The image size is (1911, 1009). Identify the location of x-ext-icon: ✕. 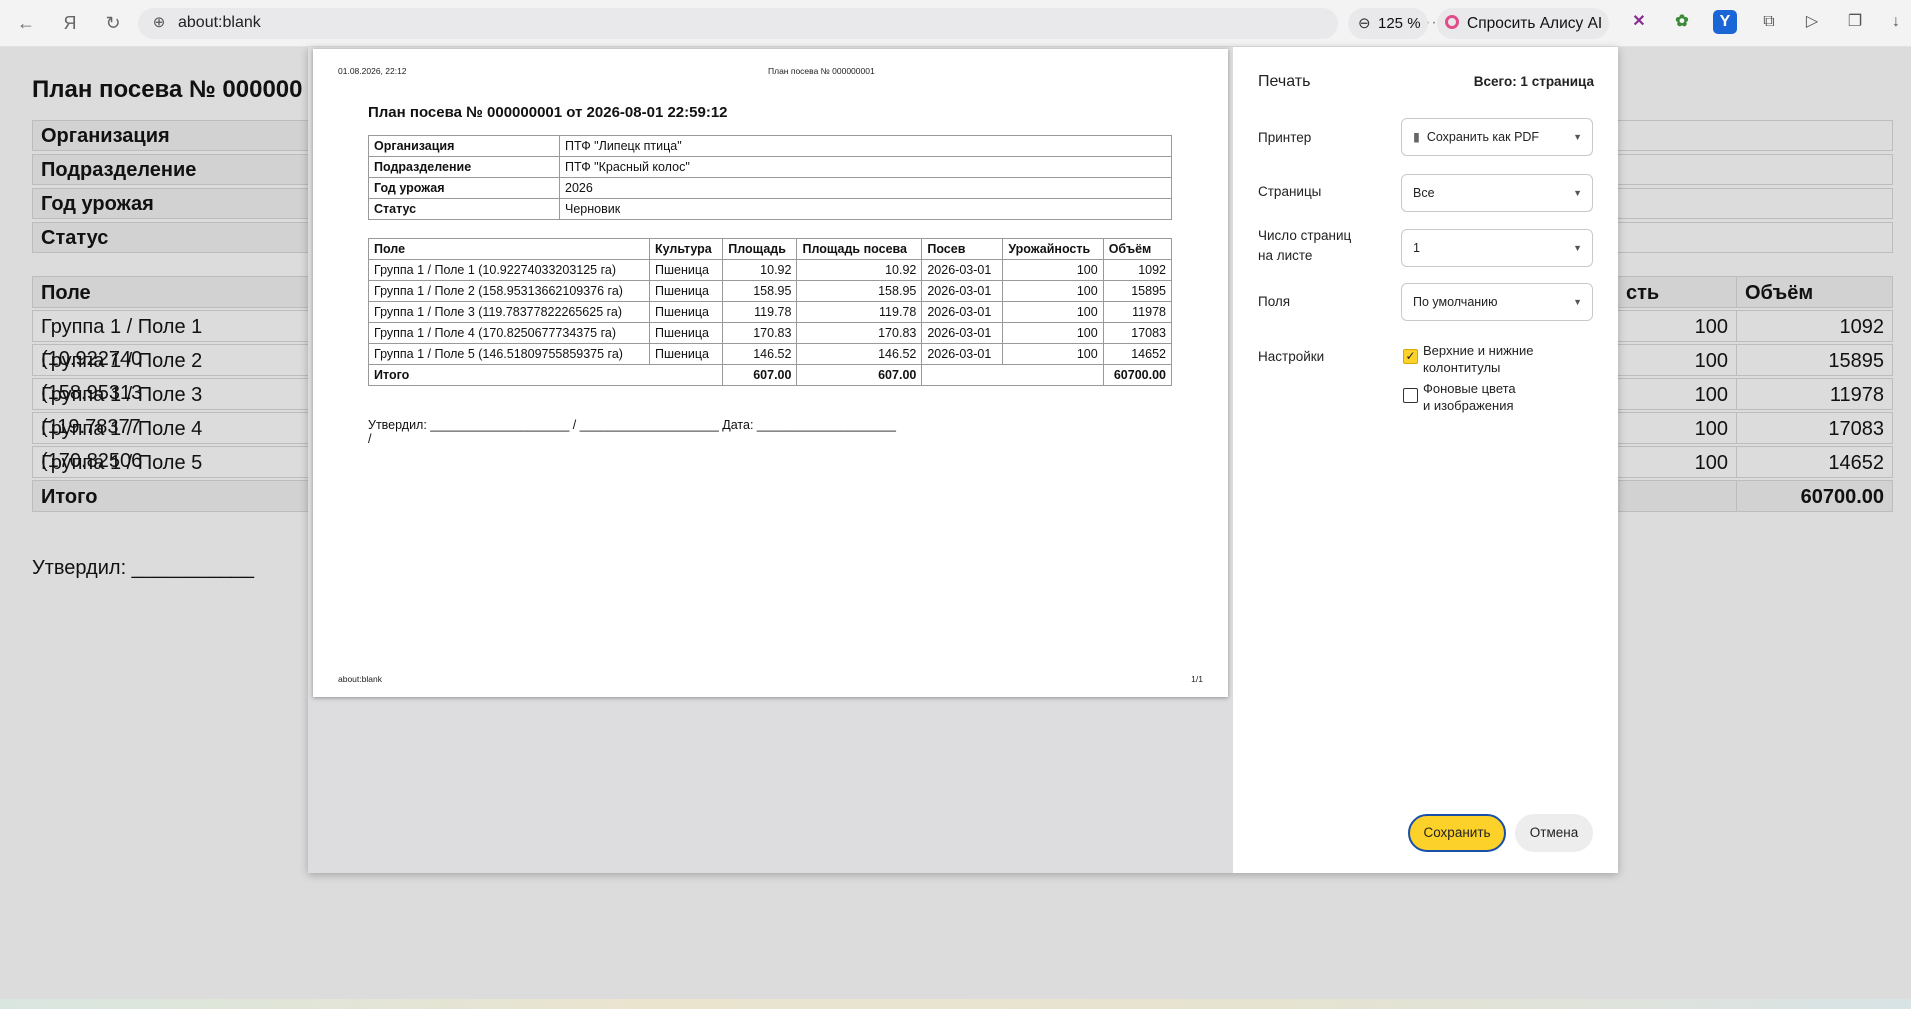
(1639, 22).